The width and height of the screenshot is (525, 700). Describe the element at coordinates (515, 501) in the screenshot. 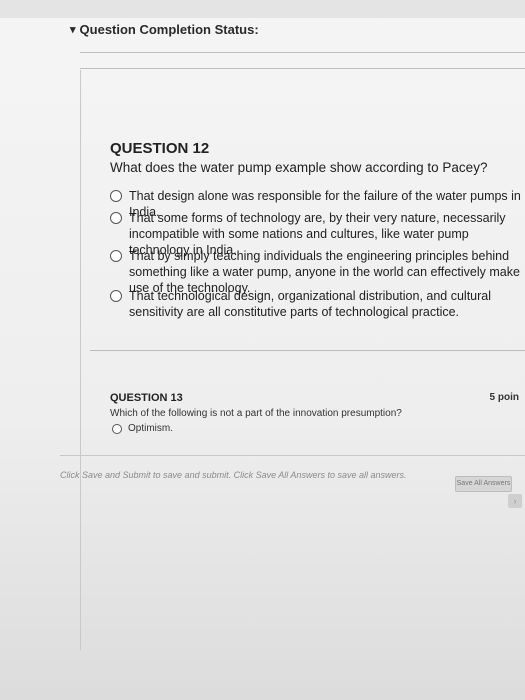

I see `submit-corner-icon: ›` at that location.